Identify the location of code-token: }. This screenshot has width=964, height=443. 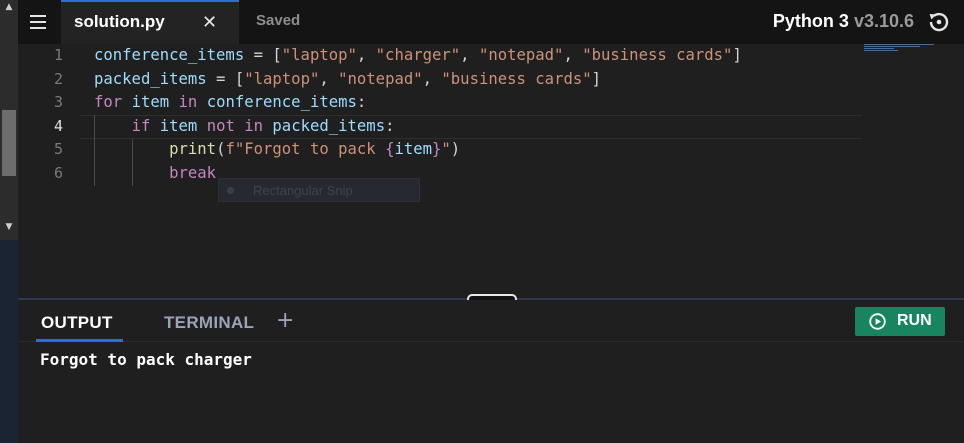
(437, 149).